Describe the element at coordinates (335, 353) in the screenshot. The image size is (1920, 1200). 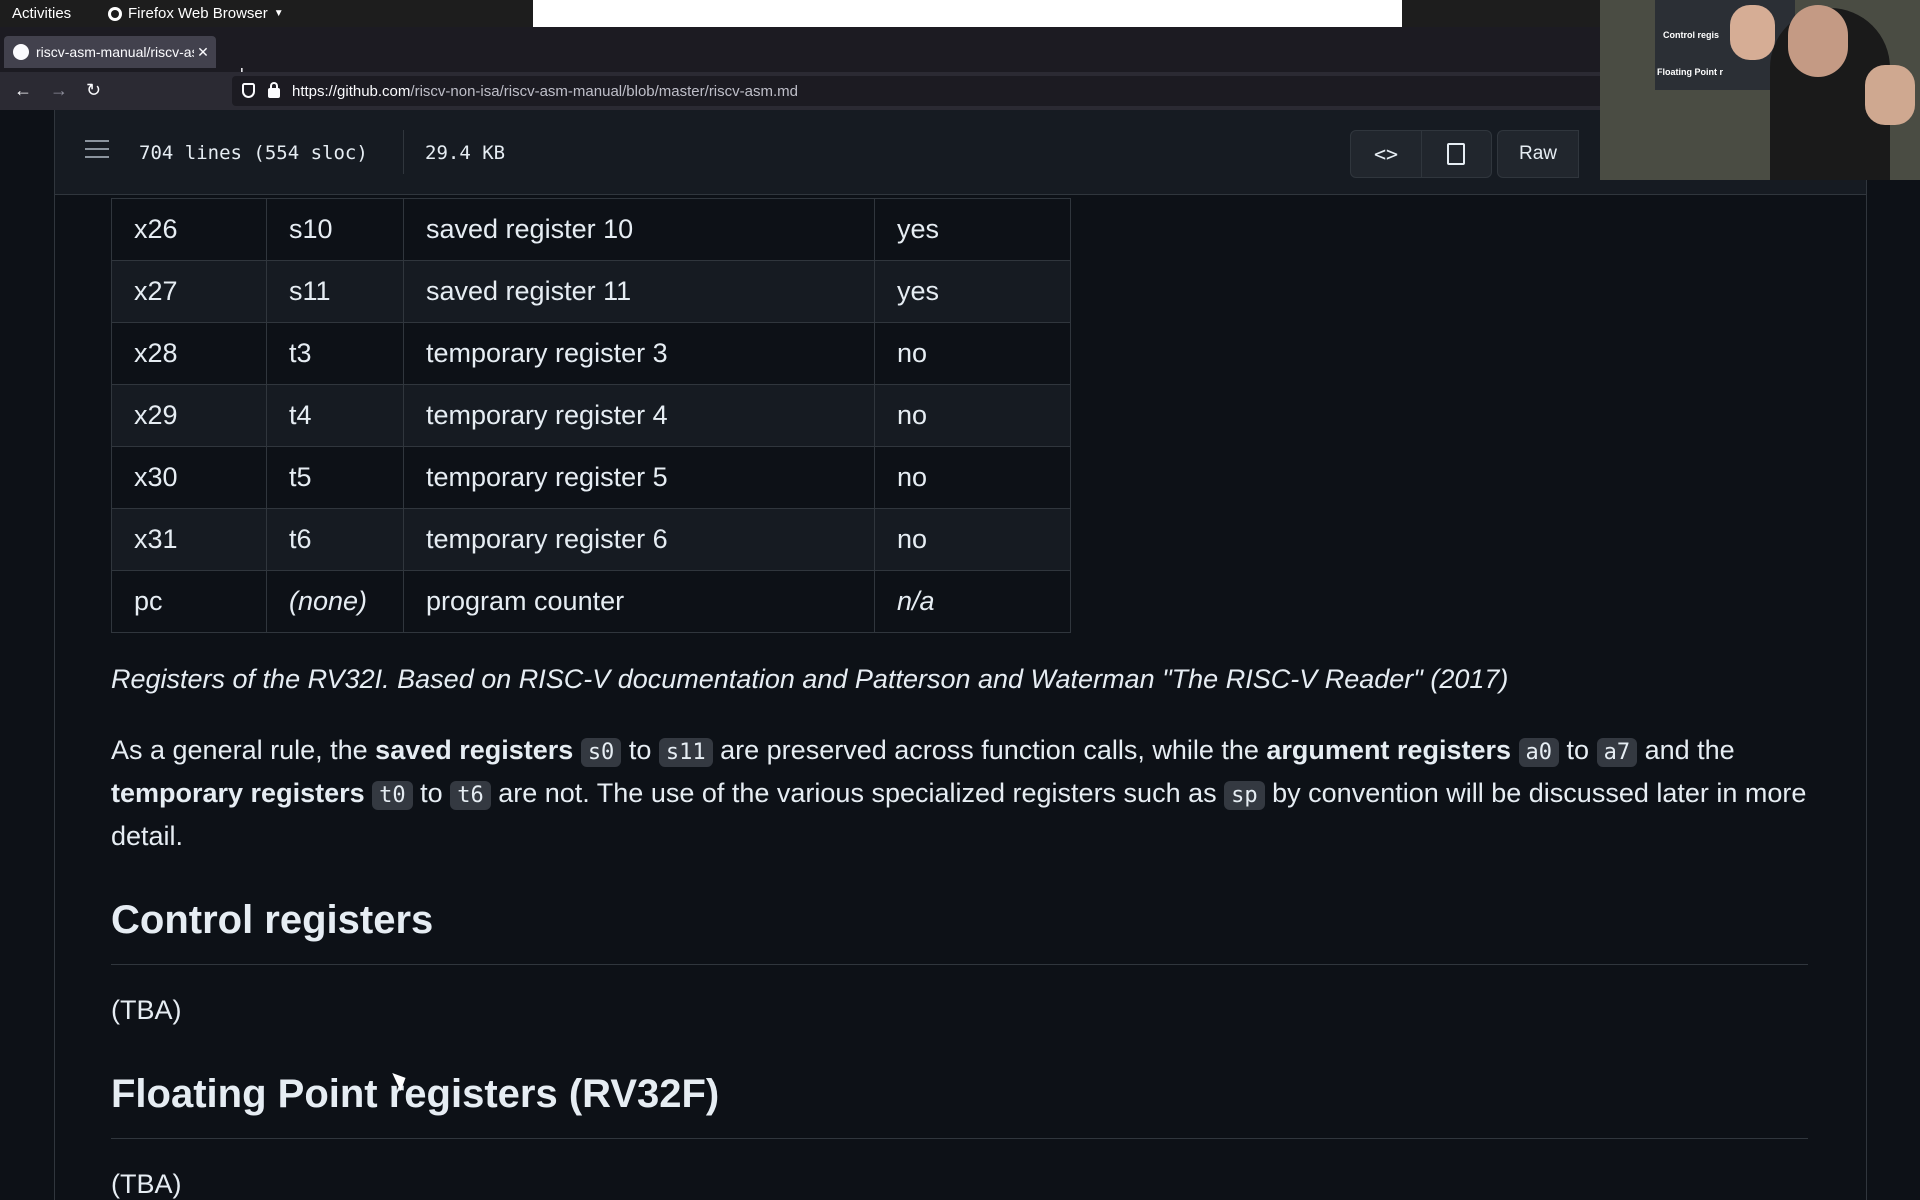
I see `abi-name: t3` at that location.